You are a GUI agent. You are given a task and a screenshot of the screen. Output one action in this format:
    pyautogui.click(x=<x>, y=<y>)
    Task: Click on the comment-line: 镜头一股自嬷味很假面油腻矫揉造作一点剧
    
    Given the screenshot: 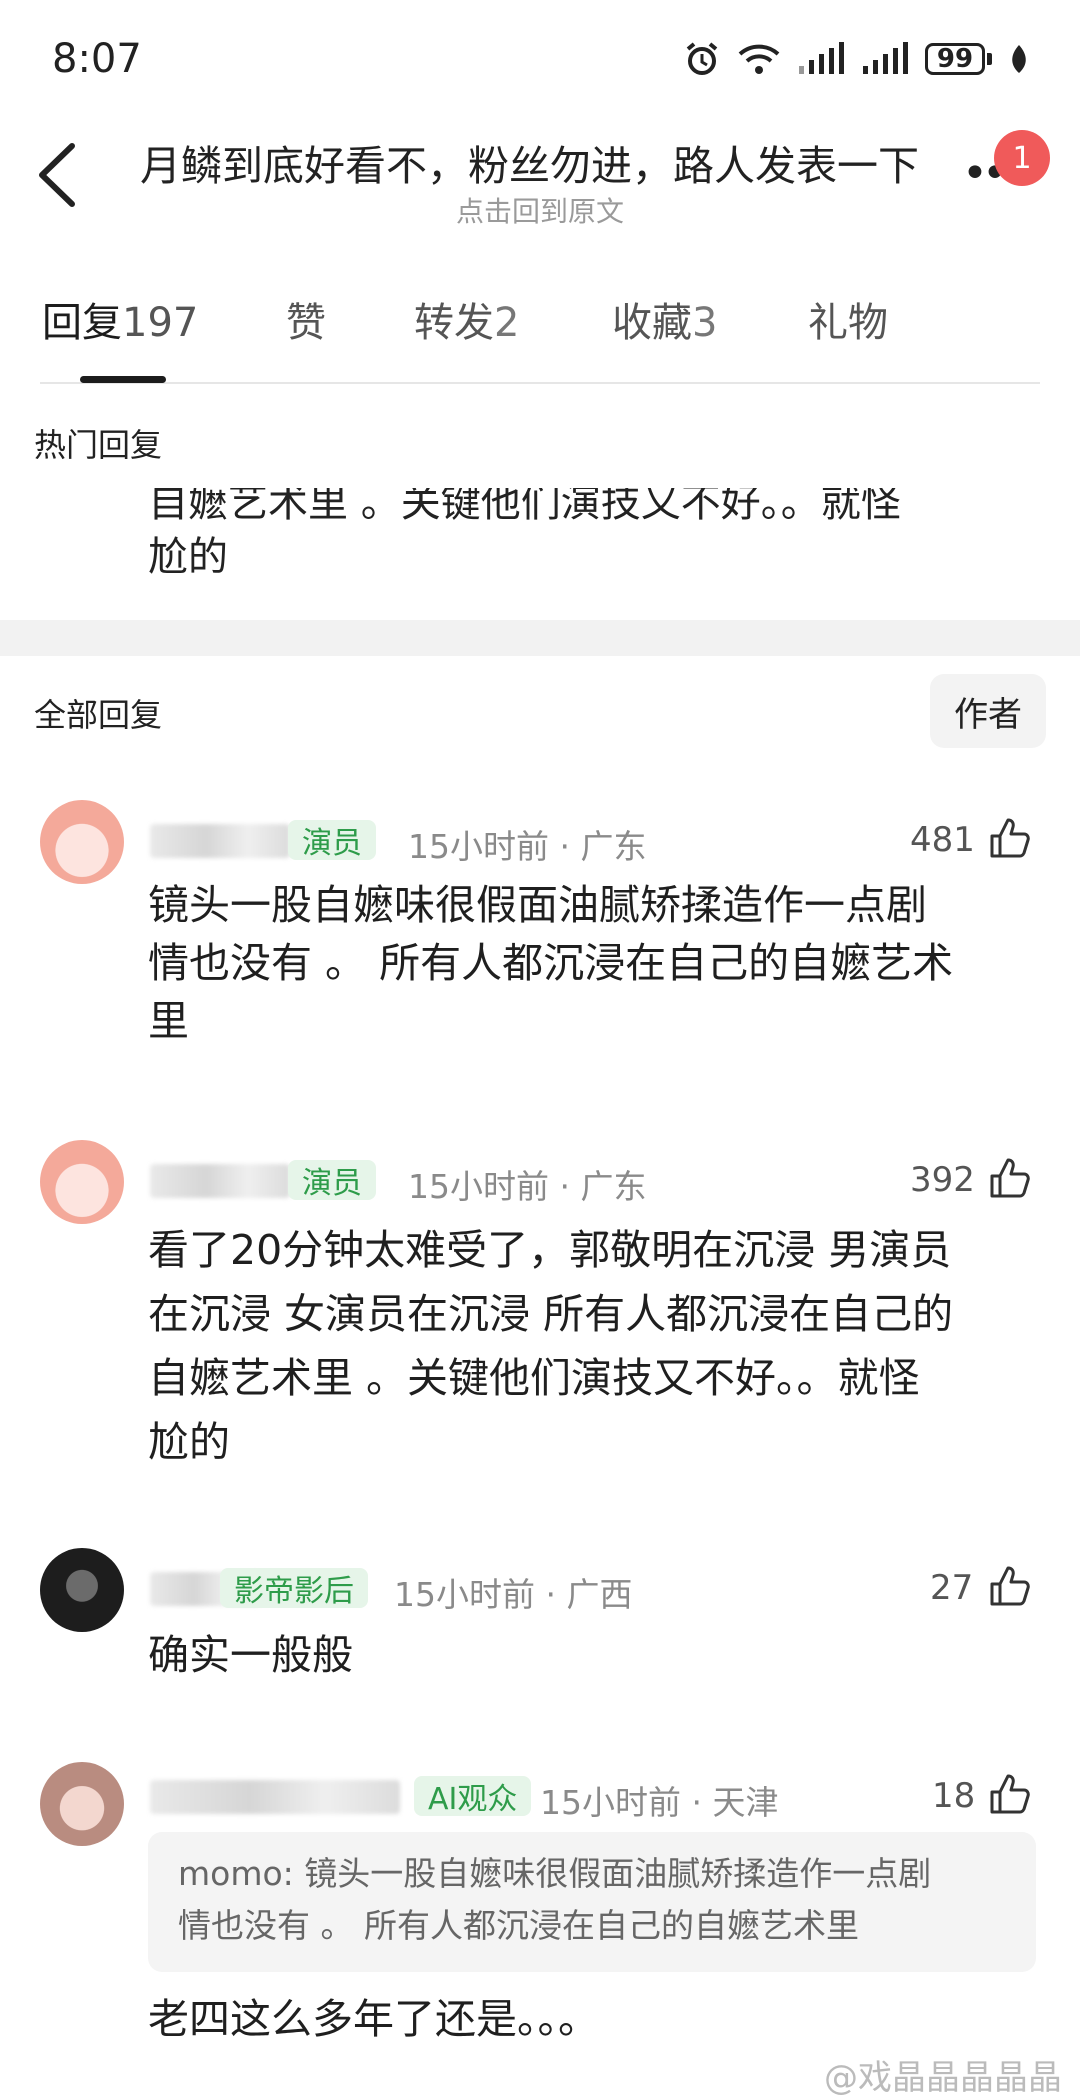 What is the action you would take?
    pyautogui.click(x=537, y=905)
    